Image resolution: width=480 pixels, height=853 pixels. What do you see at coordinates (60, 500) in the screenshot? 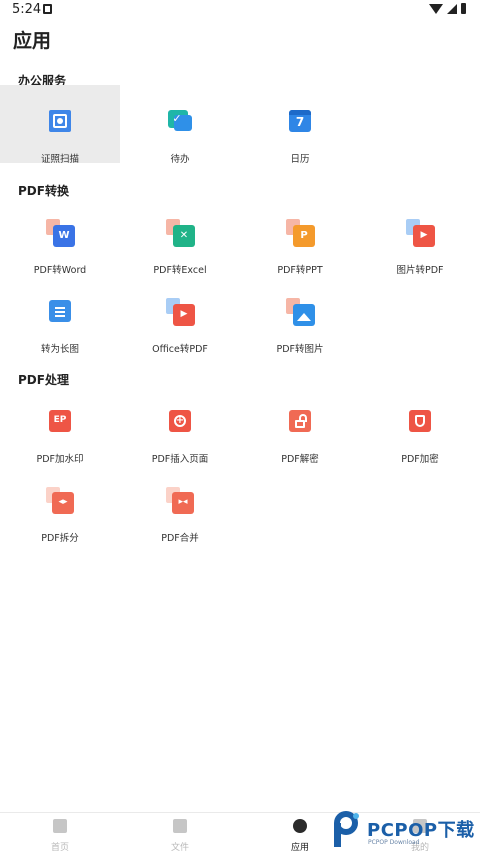
I see `pdf-split-icon: ◂▸` at bounding box center [60, 500].